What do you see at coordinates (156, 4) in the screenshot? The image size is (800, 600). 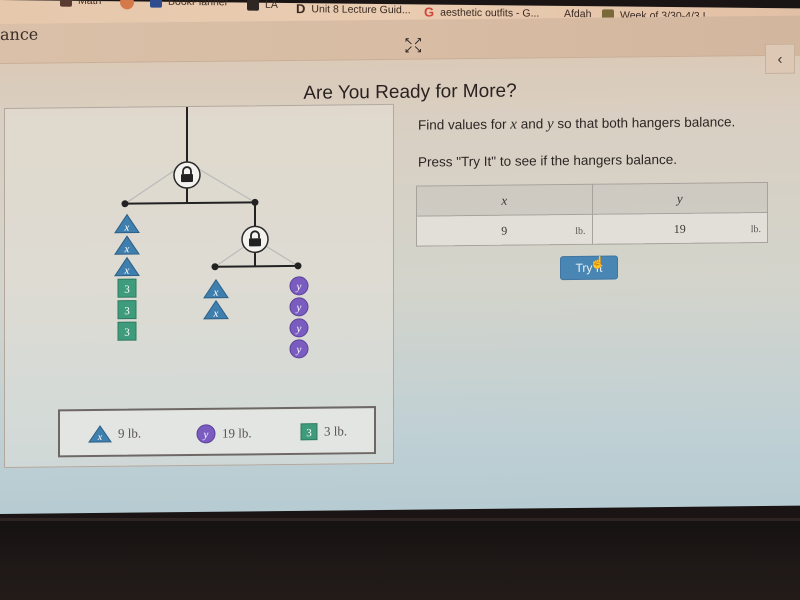 I see `planner-icon` at bounding box center [156, 4].